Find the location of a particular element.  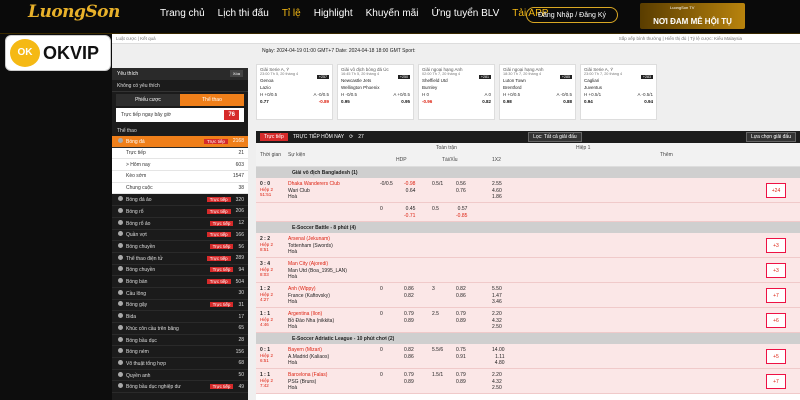

live-now-row: Trực tiếp ngay bây giờ 76 is located at coordinates (180, 115).